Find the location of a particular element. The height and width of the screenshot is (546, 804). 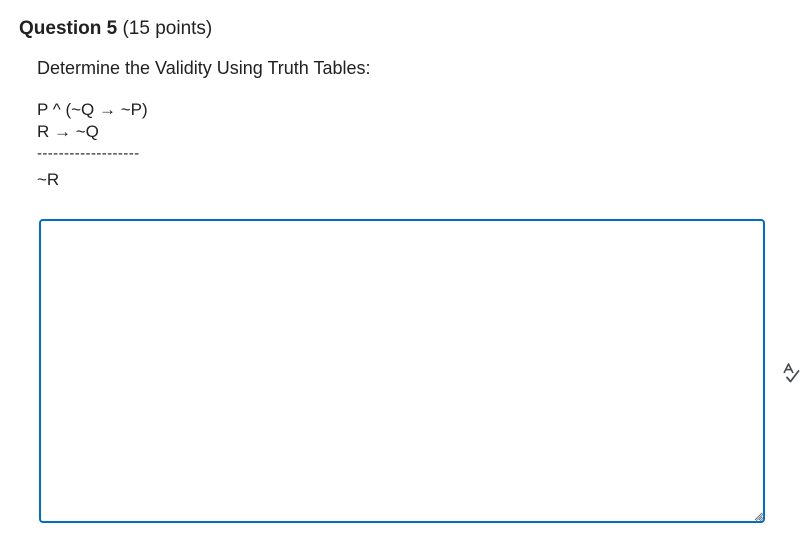

premise-1: P ^ (~Q → ~P) is located at coordinates (92, 109).